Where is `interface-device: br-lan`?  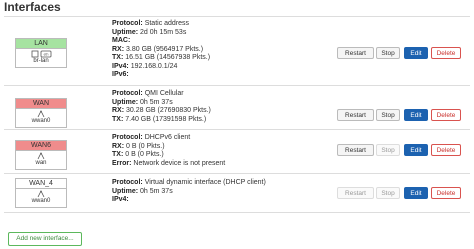 interface-device: br-lan is located at coordinates (41, 61).